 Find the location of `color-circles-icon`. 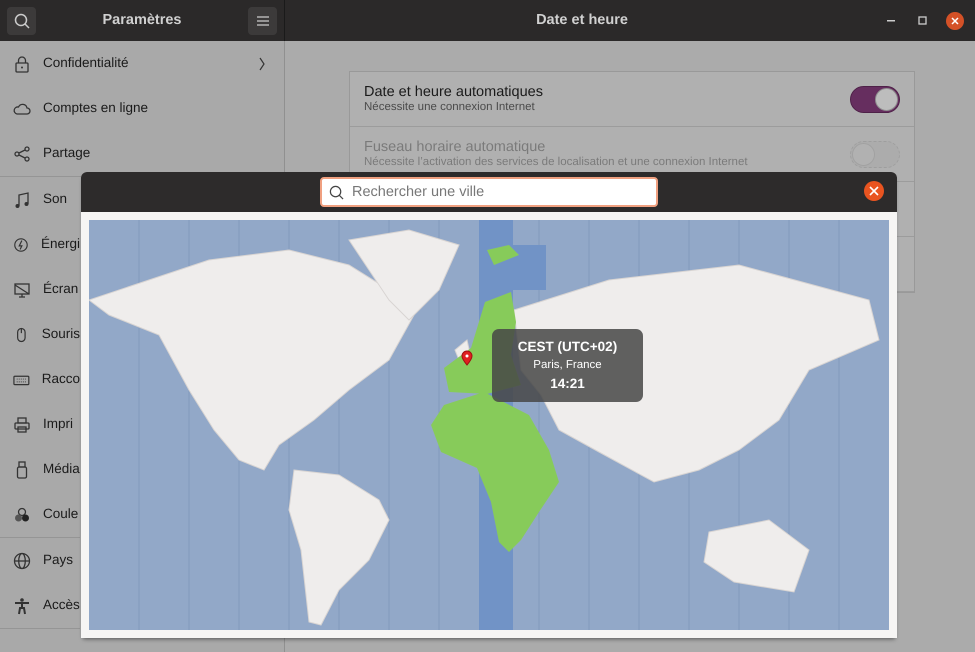

color-circles-icon is located at coordinates (22, 515).